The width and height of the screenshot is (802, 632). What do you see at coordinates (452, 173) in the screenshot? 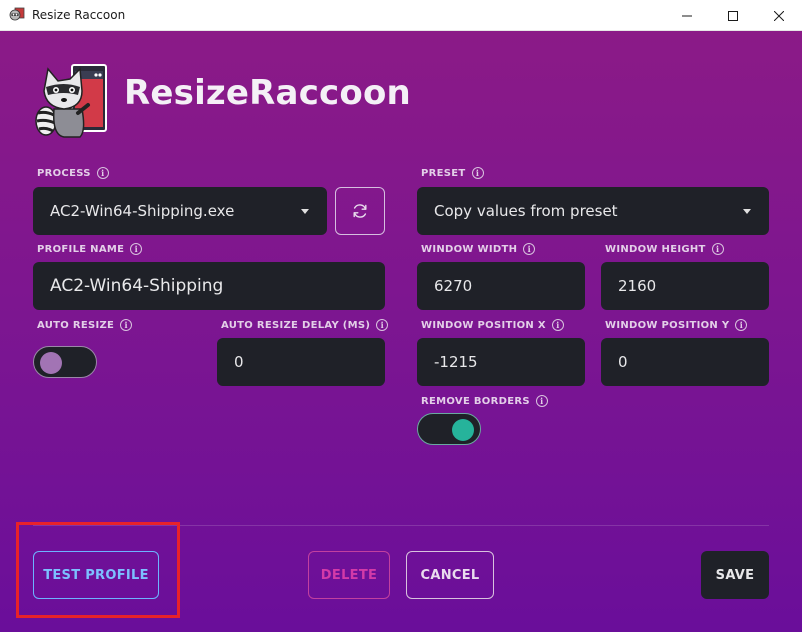
I see `preset-label: PRESET i` at bounding box center [452, 173].